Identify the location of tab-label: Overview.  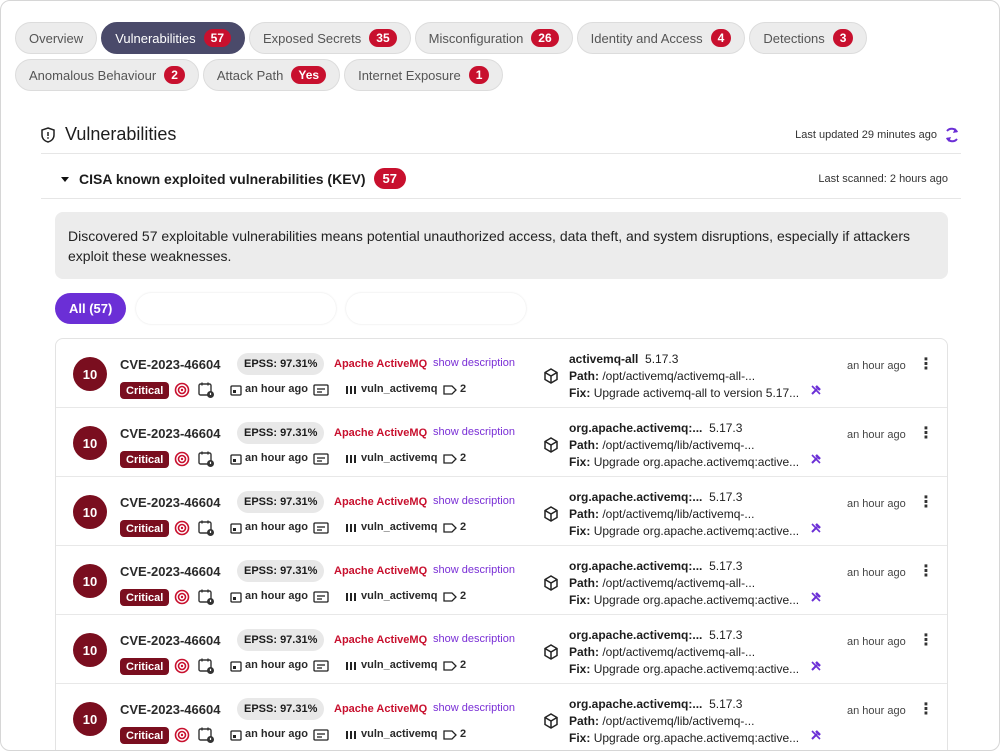
(56, 38).